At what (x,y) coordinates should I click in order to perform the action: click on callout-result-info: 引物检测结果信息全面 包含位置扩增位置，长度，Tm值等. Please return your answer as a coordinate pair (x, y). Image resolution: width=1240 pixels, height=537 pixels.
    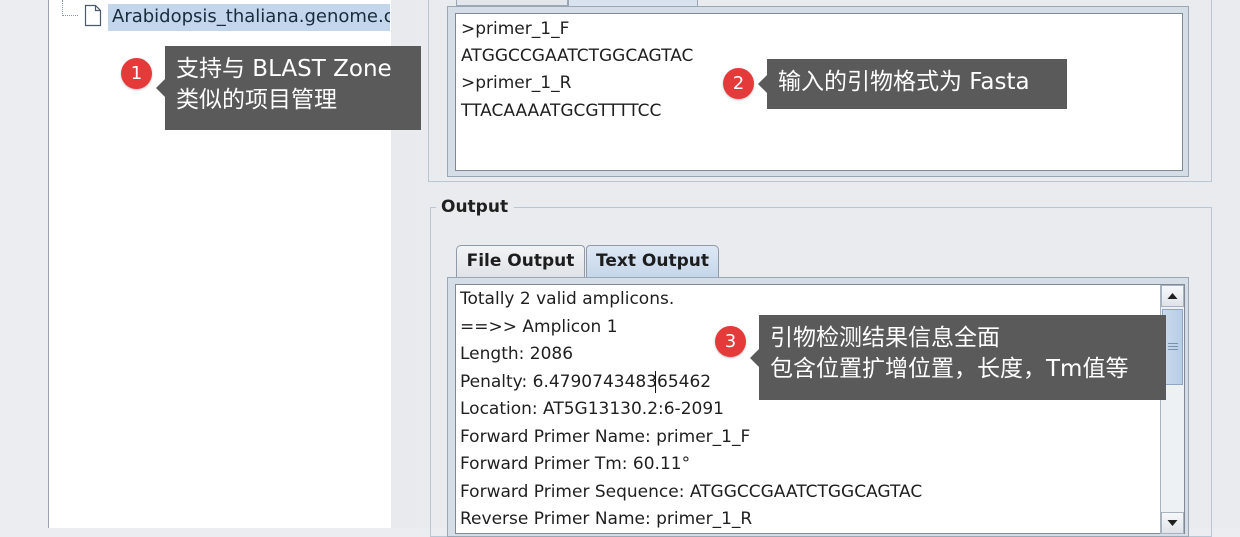
    Looking at the image, I should click on (958, 357).